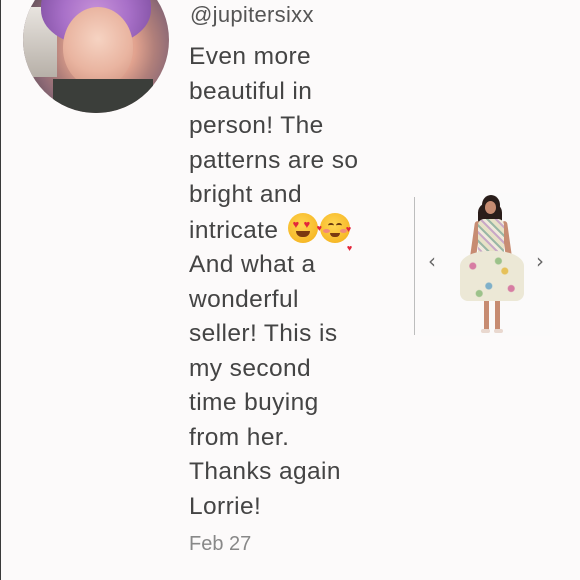  I want to click on comment-line: seller! This is, so click(263, 333).